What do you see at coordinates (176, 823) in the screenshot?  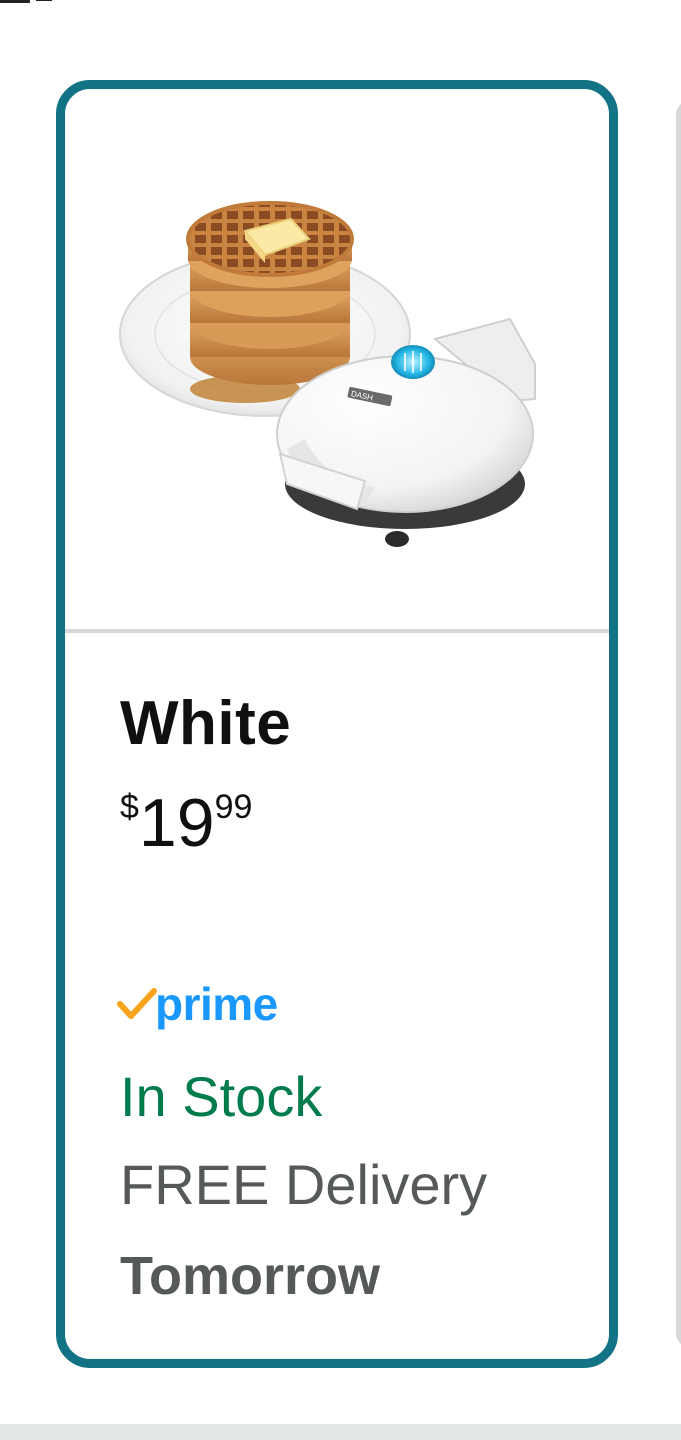 I see `price-whole: 19` at bounding box center [176, 823].